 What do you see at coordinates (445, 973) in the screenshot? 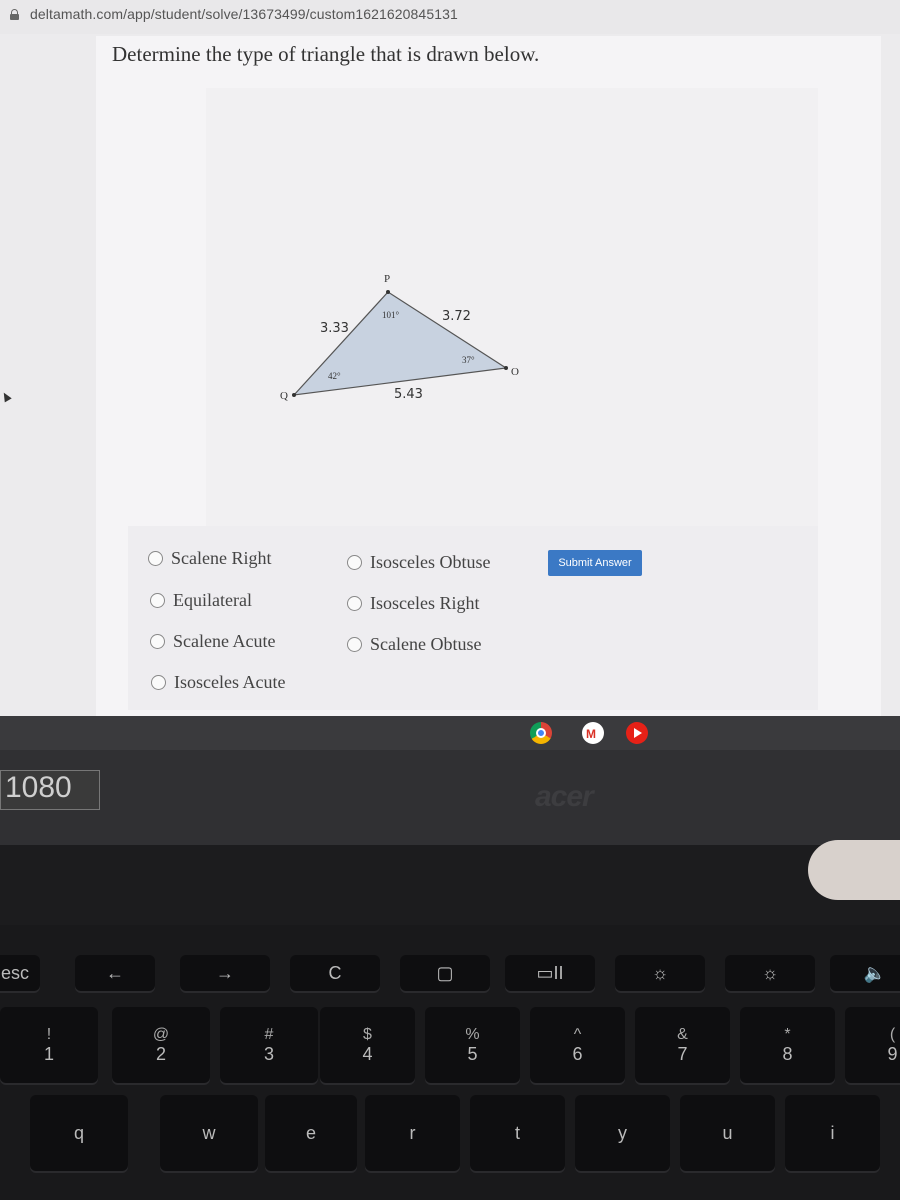
I see `key-fullscreen: ▢` at bounding box center [445, 973].